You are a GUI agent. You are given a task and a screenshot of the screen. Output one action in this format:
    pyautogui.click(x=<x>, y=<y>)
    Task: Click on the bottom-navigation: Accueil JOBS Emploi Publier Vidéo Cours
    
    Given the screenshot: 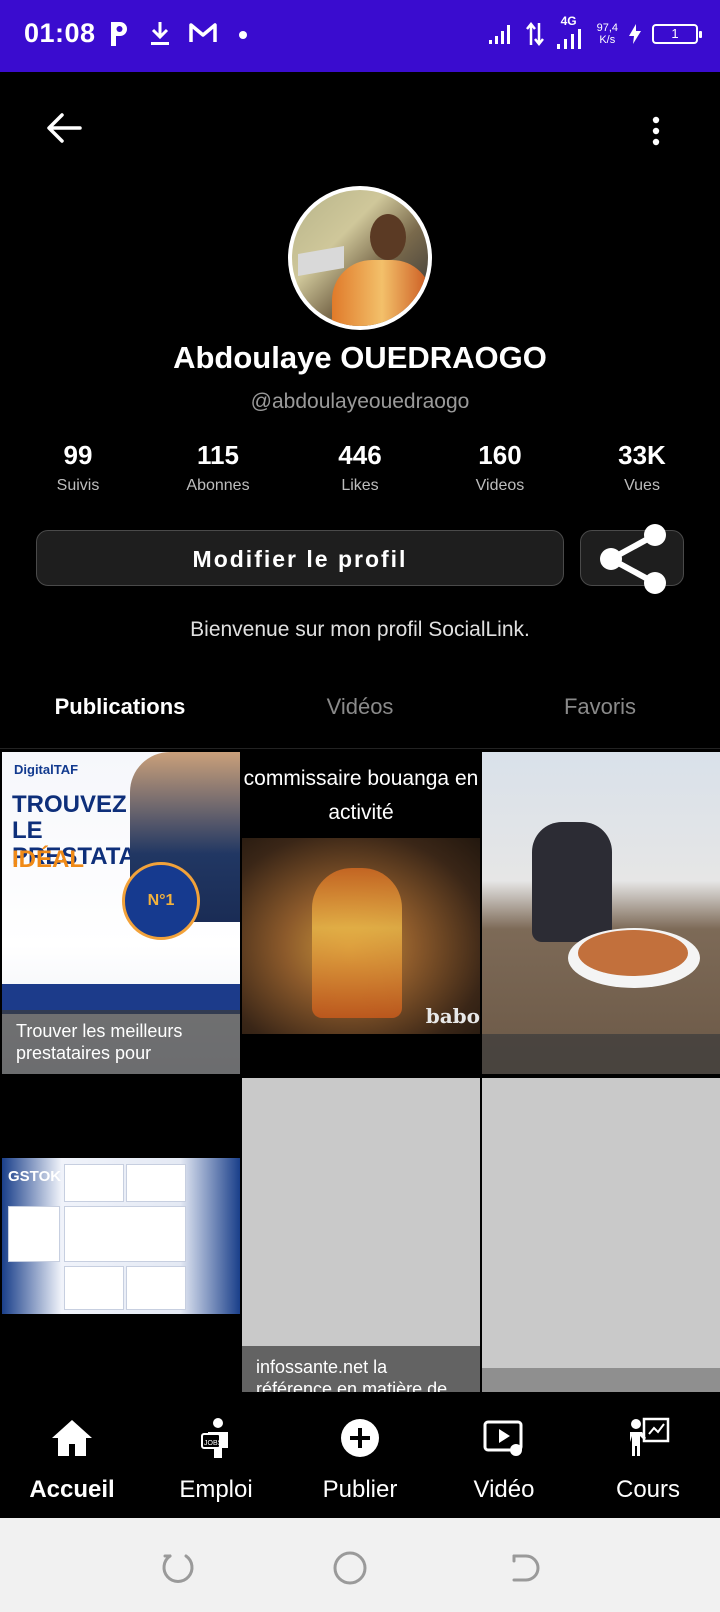 What is the action you would take?
    pyautogui.click(x=360, y=1455)
    